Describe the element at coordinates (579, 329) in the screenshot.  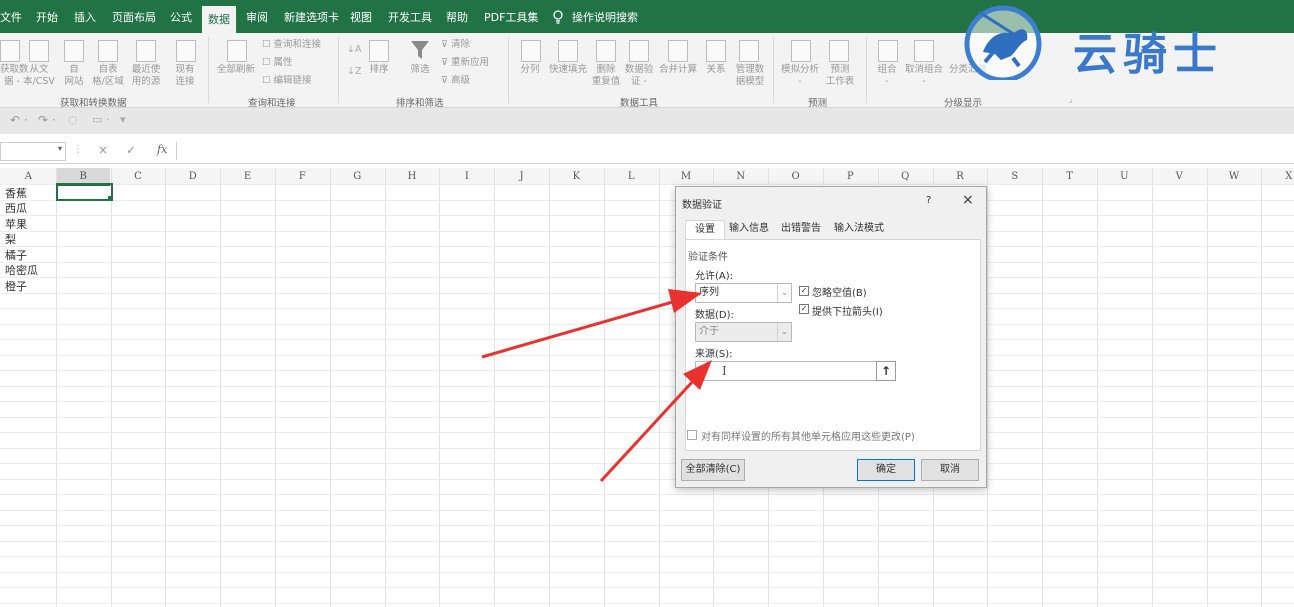
I see `red-arrow-to-allow` at that location.